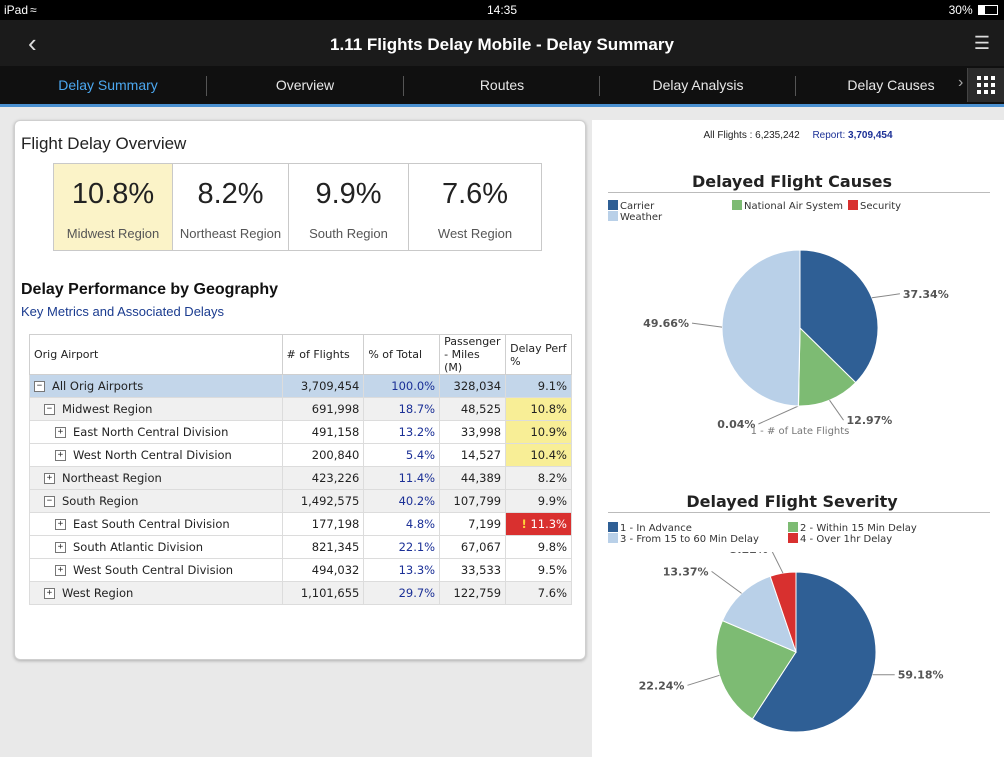  I want to click on row-label-cell: + West Region, so click(156, 593).